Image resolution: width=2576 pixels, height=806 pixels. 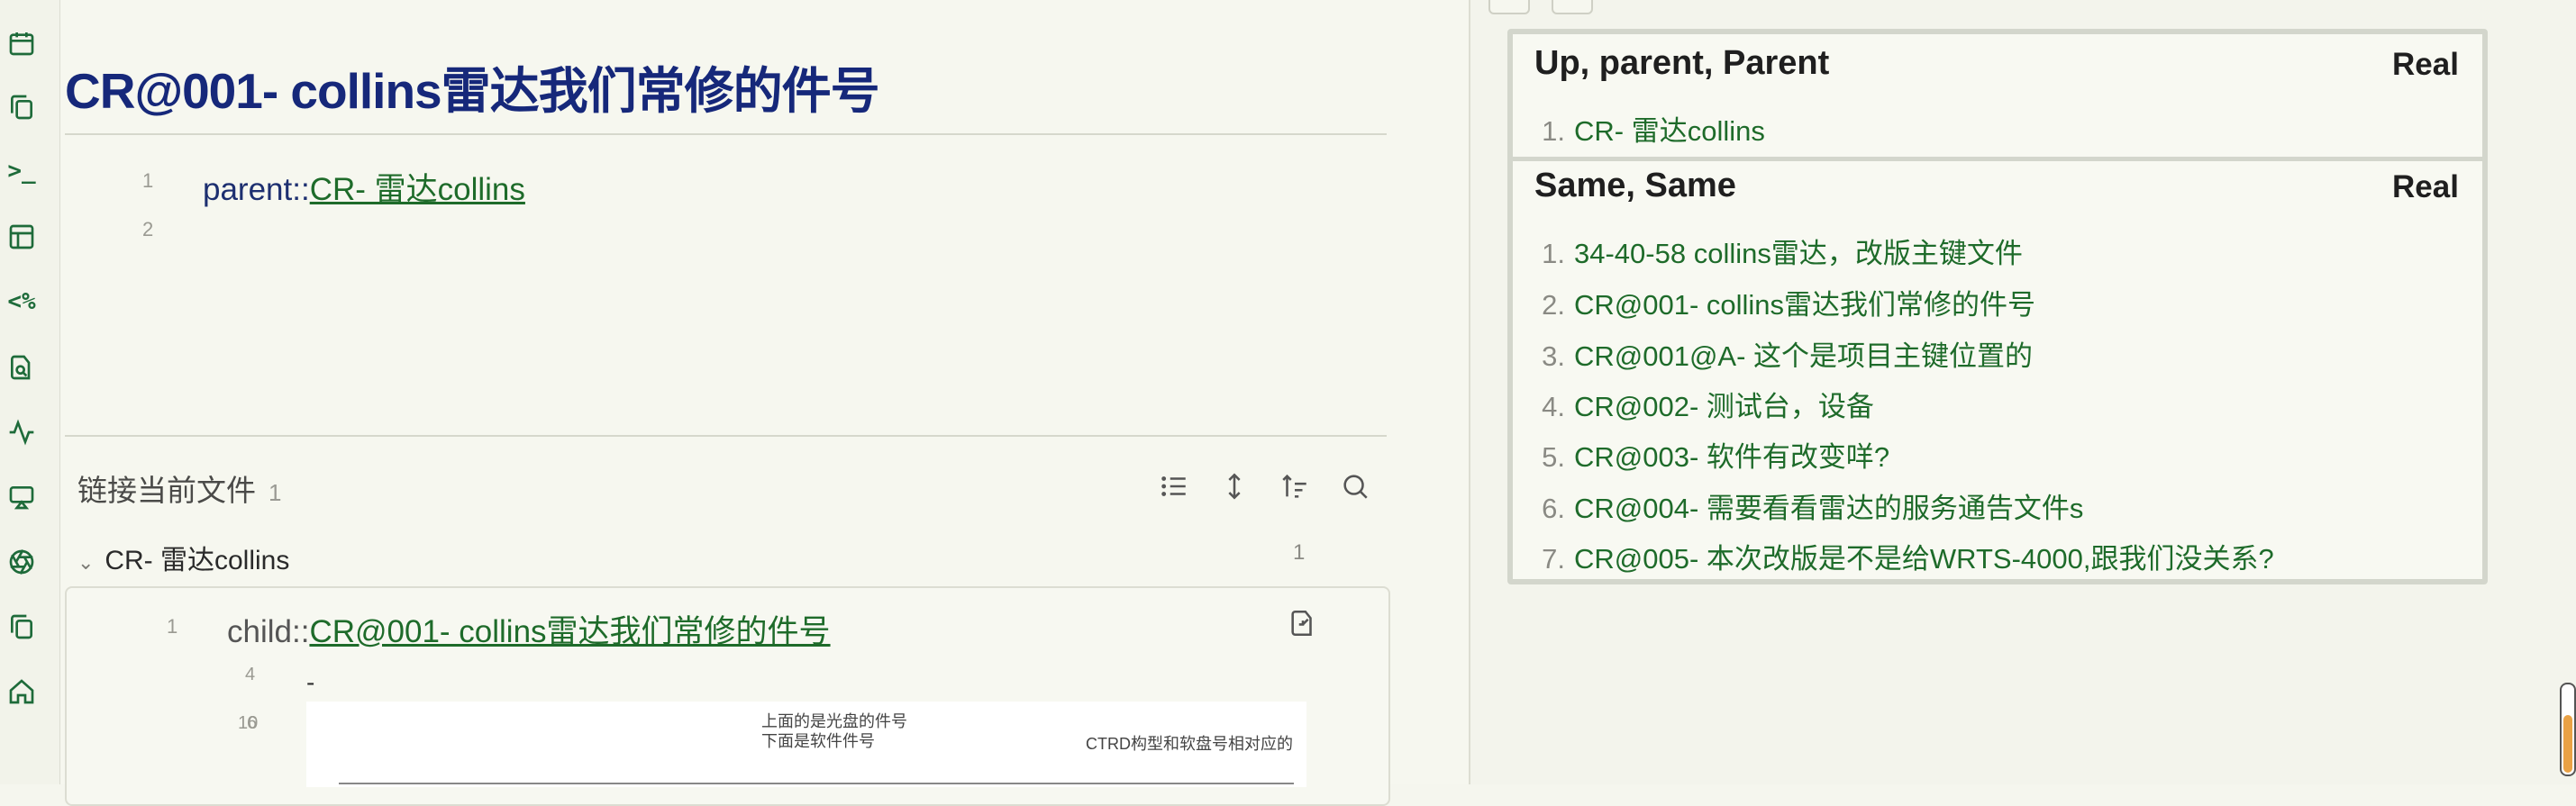 I want to click on list-item: 2. CR@001- collins雷达我们常修的件号, so click(x=1780, y=302).